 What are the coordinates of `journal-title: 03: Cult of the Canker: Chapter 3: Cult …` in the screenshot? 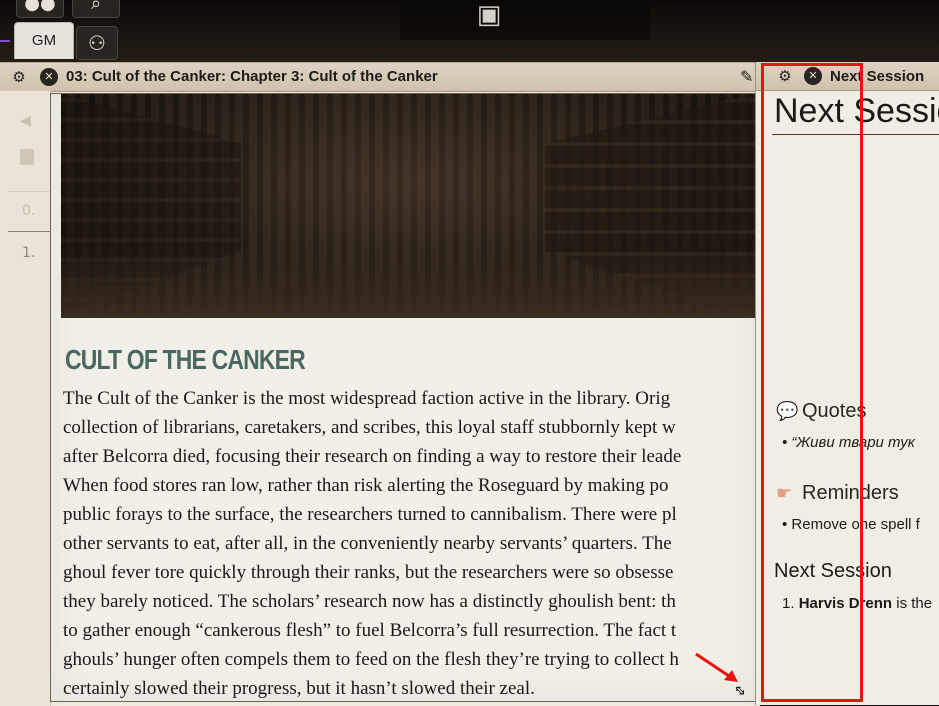 It's located at (252, 76).